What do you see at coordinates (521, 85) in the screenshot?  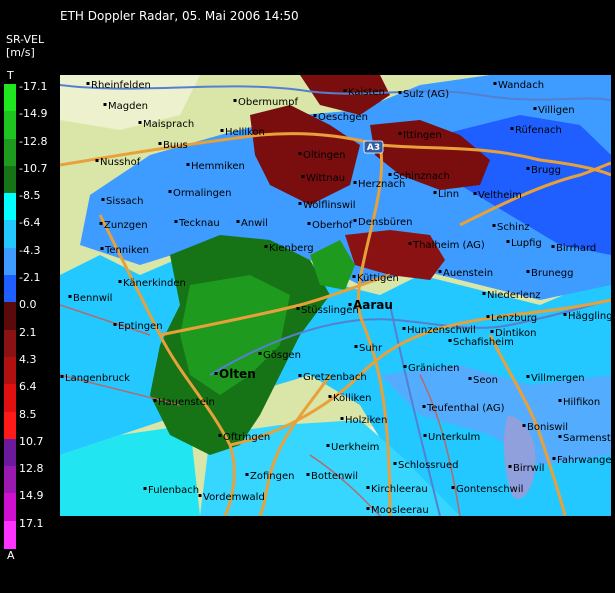 I see `place-label: Wandach` at bounding box center [521, 85].